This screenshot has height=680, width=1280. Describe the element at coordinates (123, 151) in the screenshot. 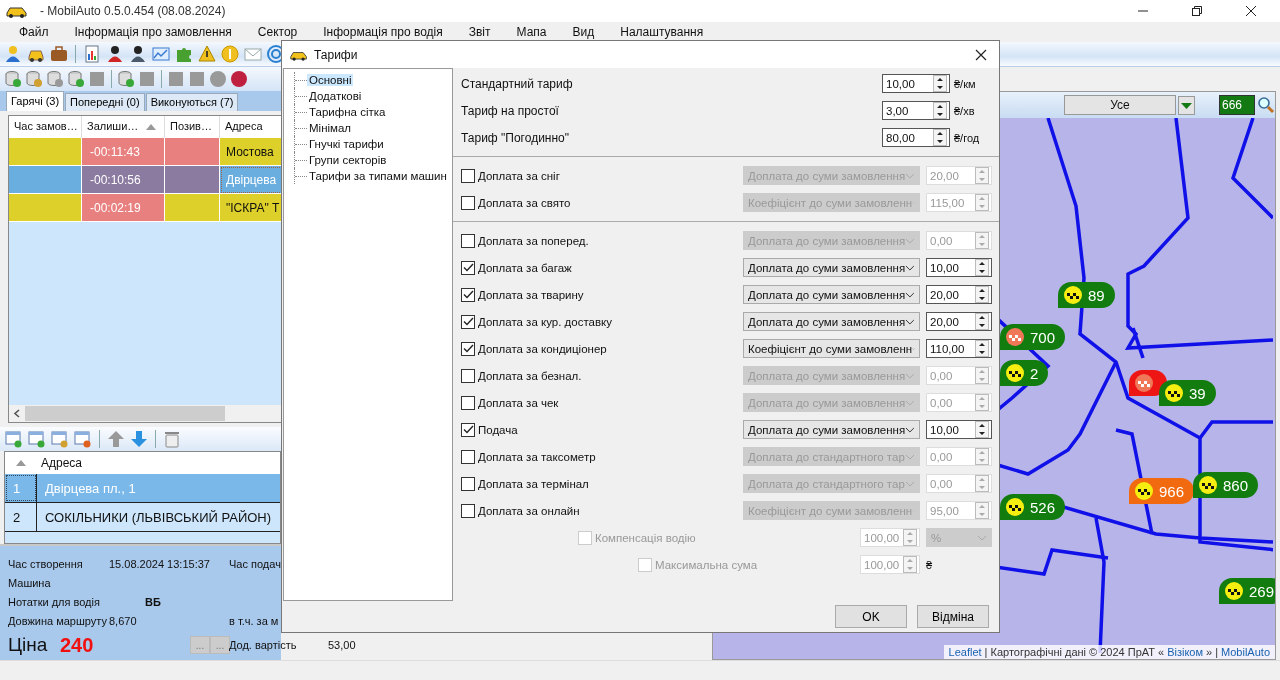

I see `table-cell: -00:11:43` at that location.